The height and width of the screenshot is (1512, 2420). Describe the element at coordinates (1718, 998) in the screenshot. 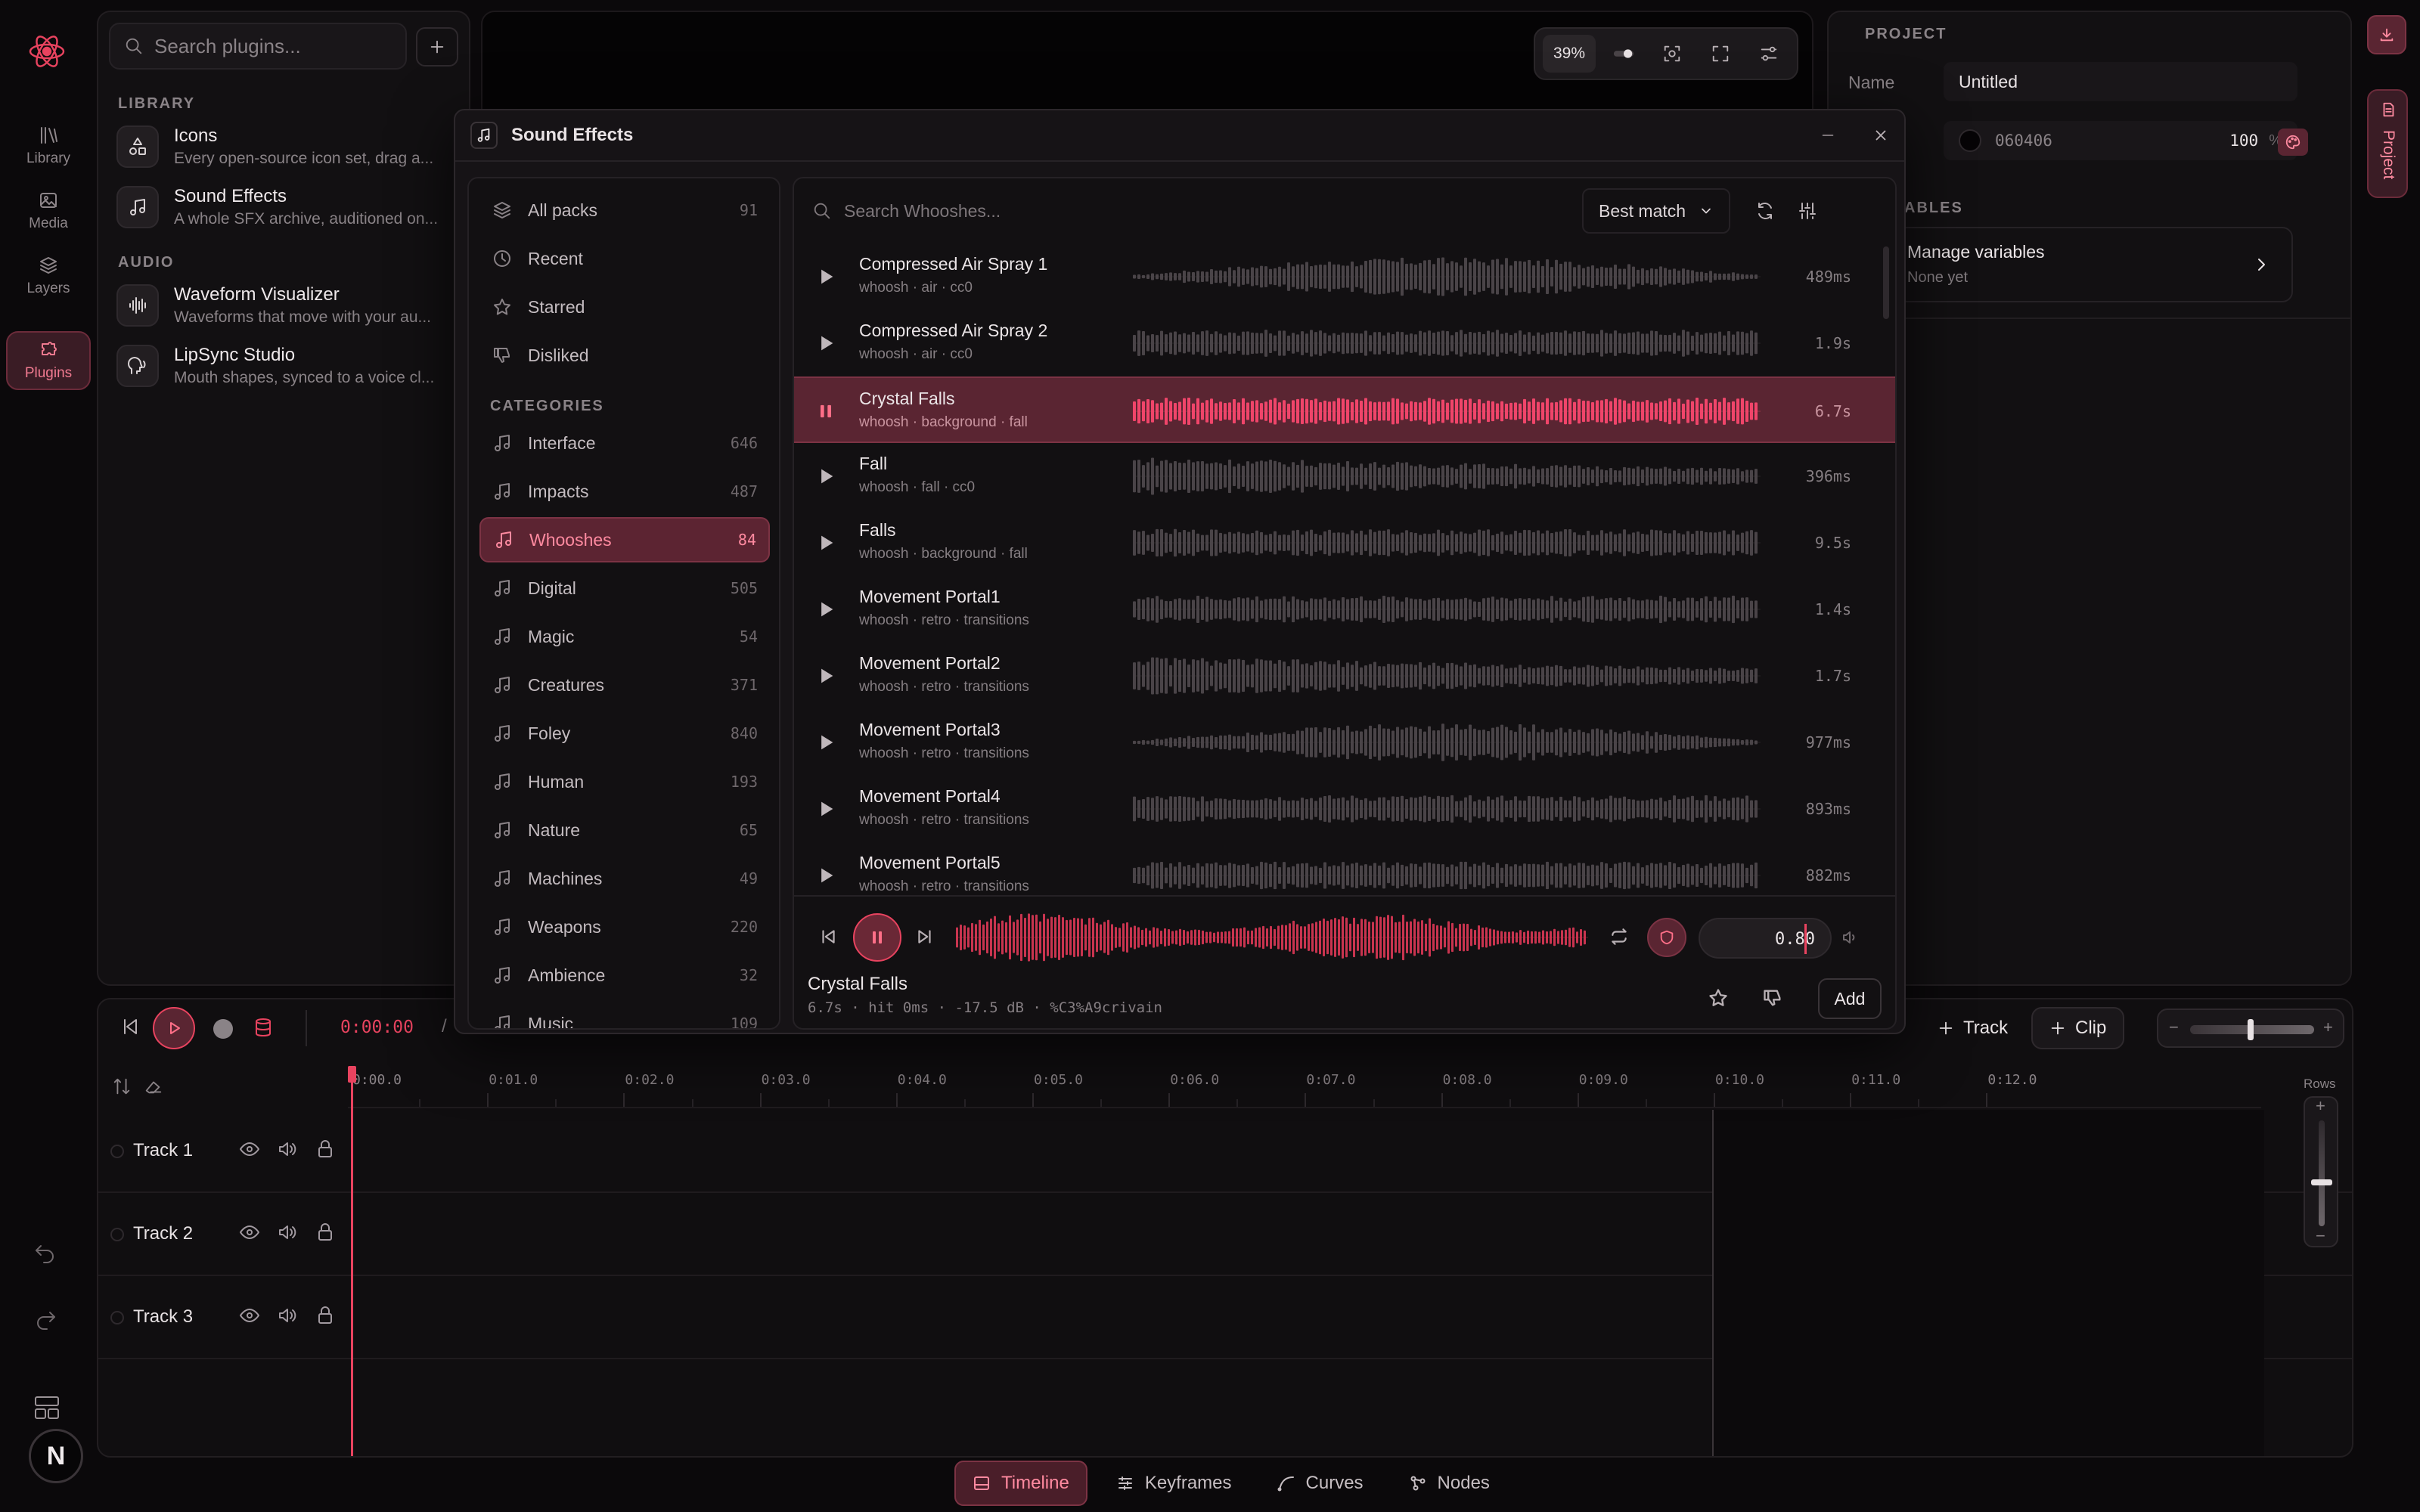

I see `star-icon` at that location.